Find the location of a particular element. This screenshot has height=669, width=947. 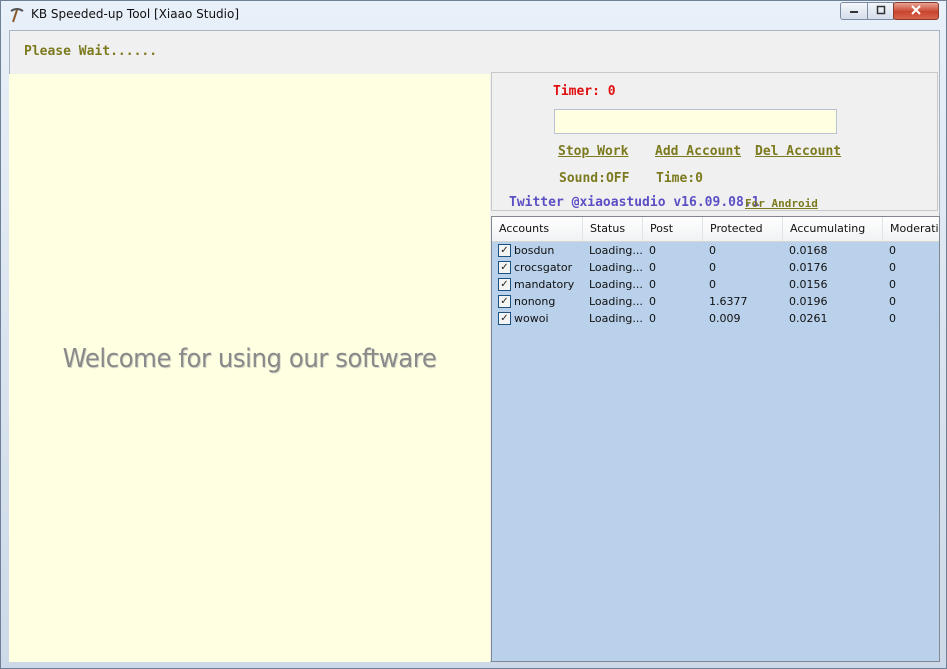

minimize-button is located at coordinates (854, 11).